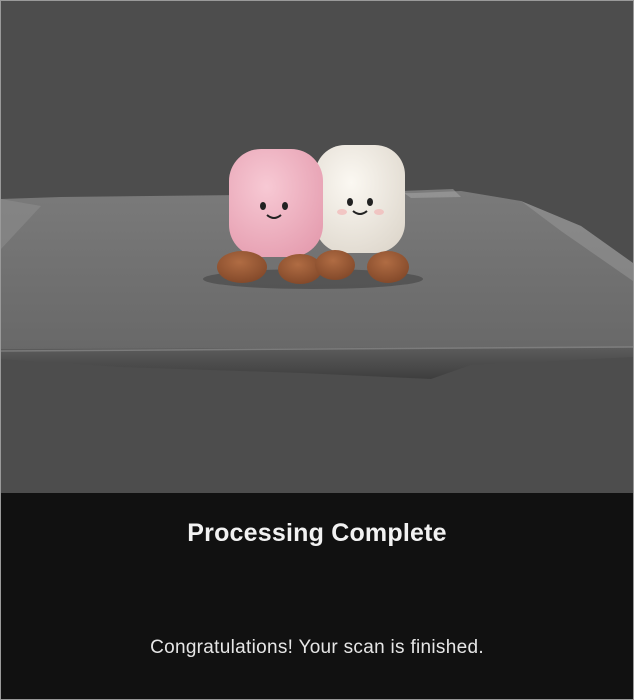  Describe the element at coordinates (360, 199) in the screenshot. I see `white-plush` at that location.